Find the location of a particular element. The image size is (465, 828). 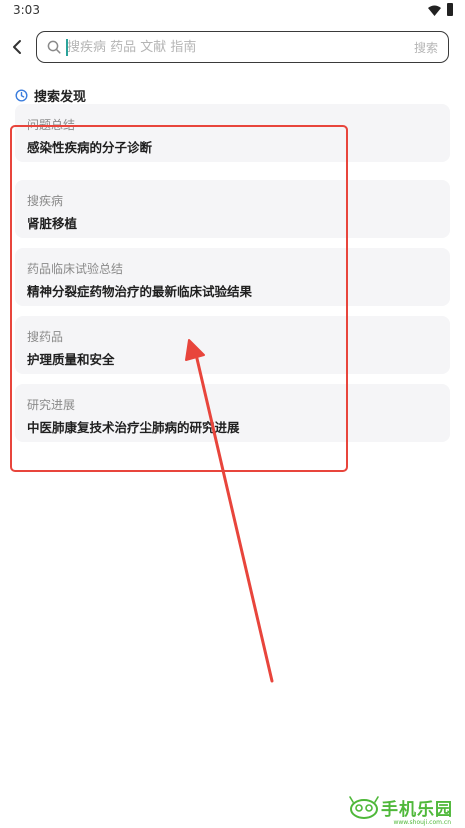

item-title: 精神分裂症药物治疗的最新临床试验结果 is located at coordinates (140, 291).